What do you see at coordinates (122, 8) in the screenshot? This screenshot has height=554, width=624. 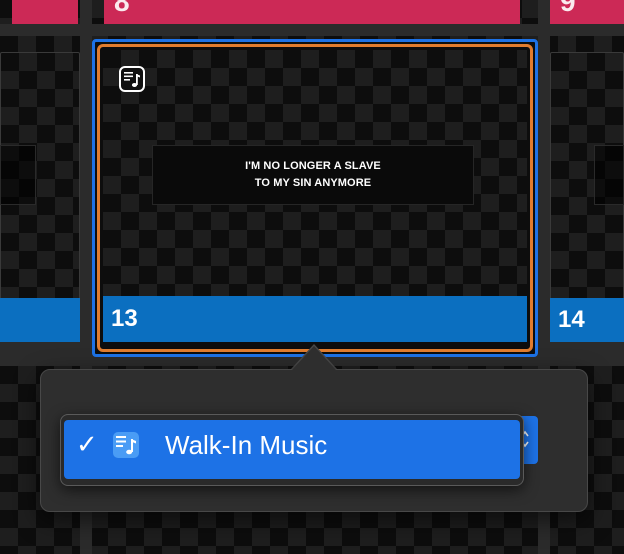 I see `slide-number: 8` at bounding box center [122, 8].